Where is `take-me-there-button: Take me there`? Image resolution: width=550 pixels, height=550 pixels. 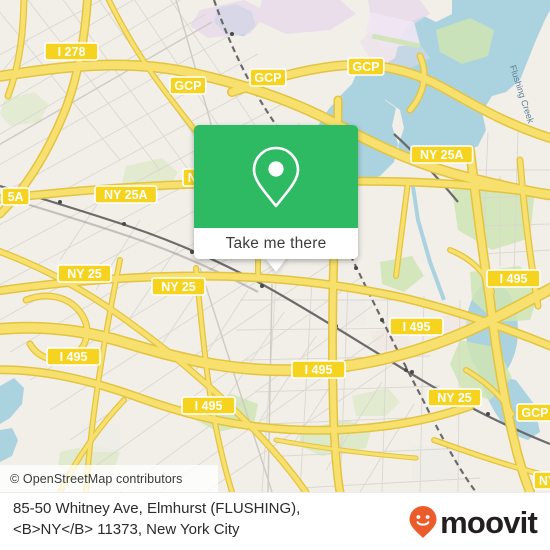
take-me-there-button: Take me there is located at coordinates (276, 243).